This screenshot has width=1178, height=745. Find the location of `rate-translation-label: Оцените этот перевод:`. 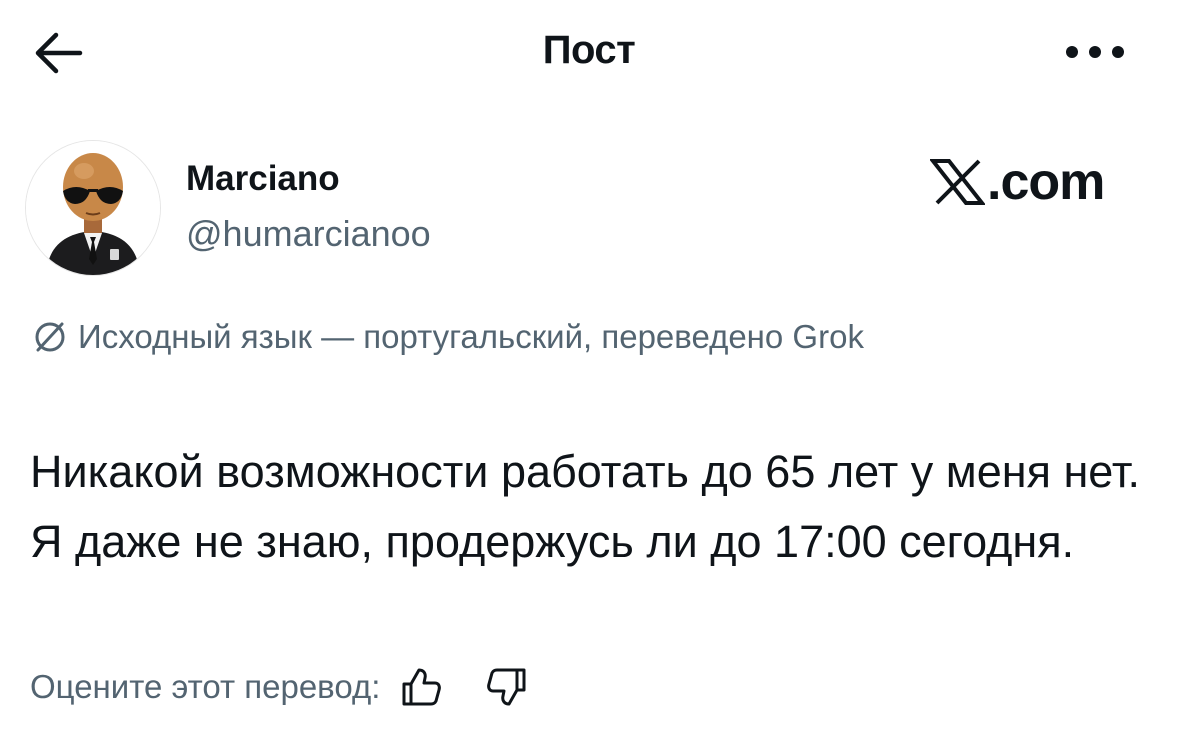

rate-translation-label: Оцените этот перевод: is located at coordinates (205, 686).